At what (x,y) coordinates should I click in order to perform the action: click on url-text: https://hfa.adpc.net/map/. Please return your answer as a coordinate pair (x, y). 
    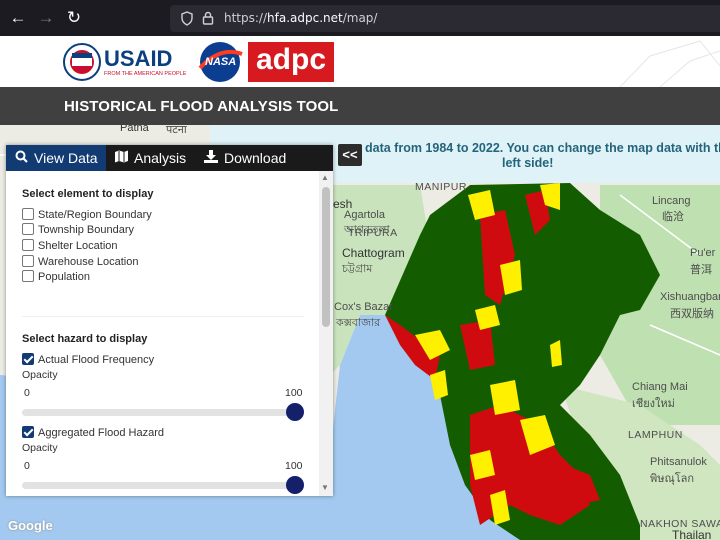
    Looking at the image, I should click on (301, 18).